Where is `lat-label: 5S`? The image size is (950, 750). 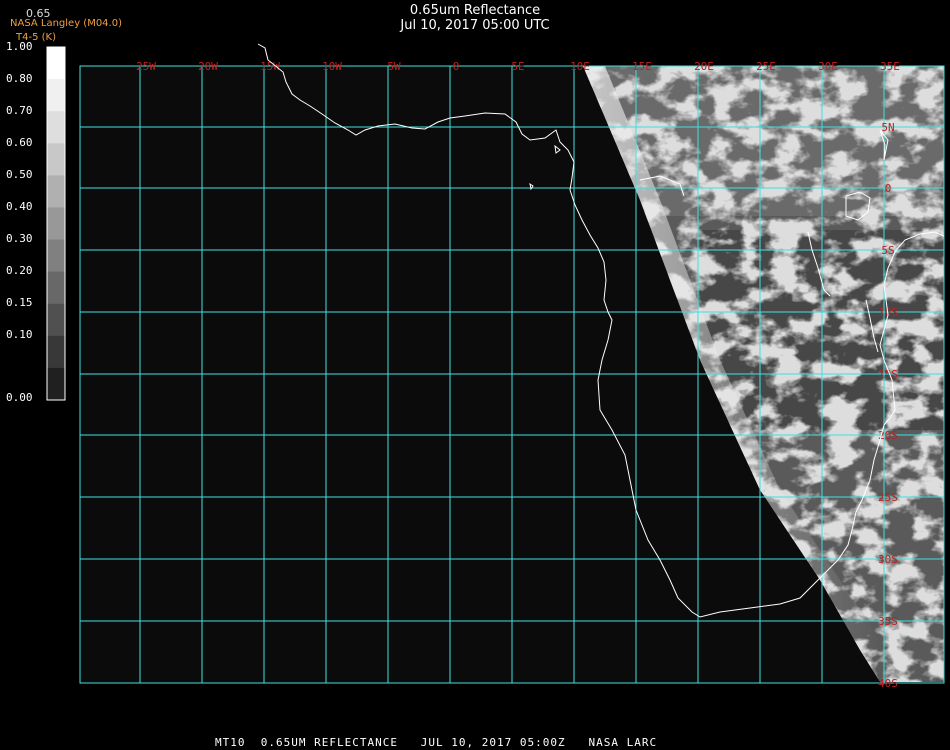
lat-label: 5S is located at coordinates (887, 250).